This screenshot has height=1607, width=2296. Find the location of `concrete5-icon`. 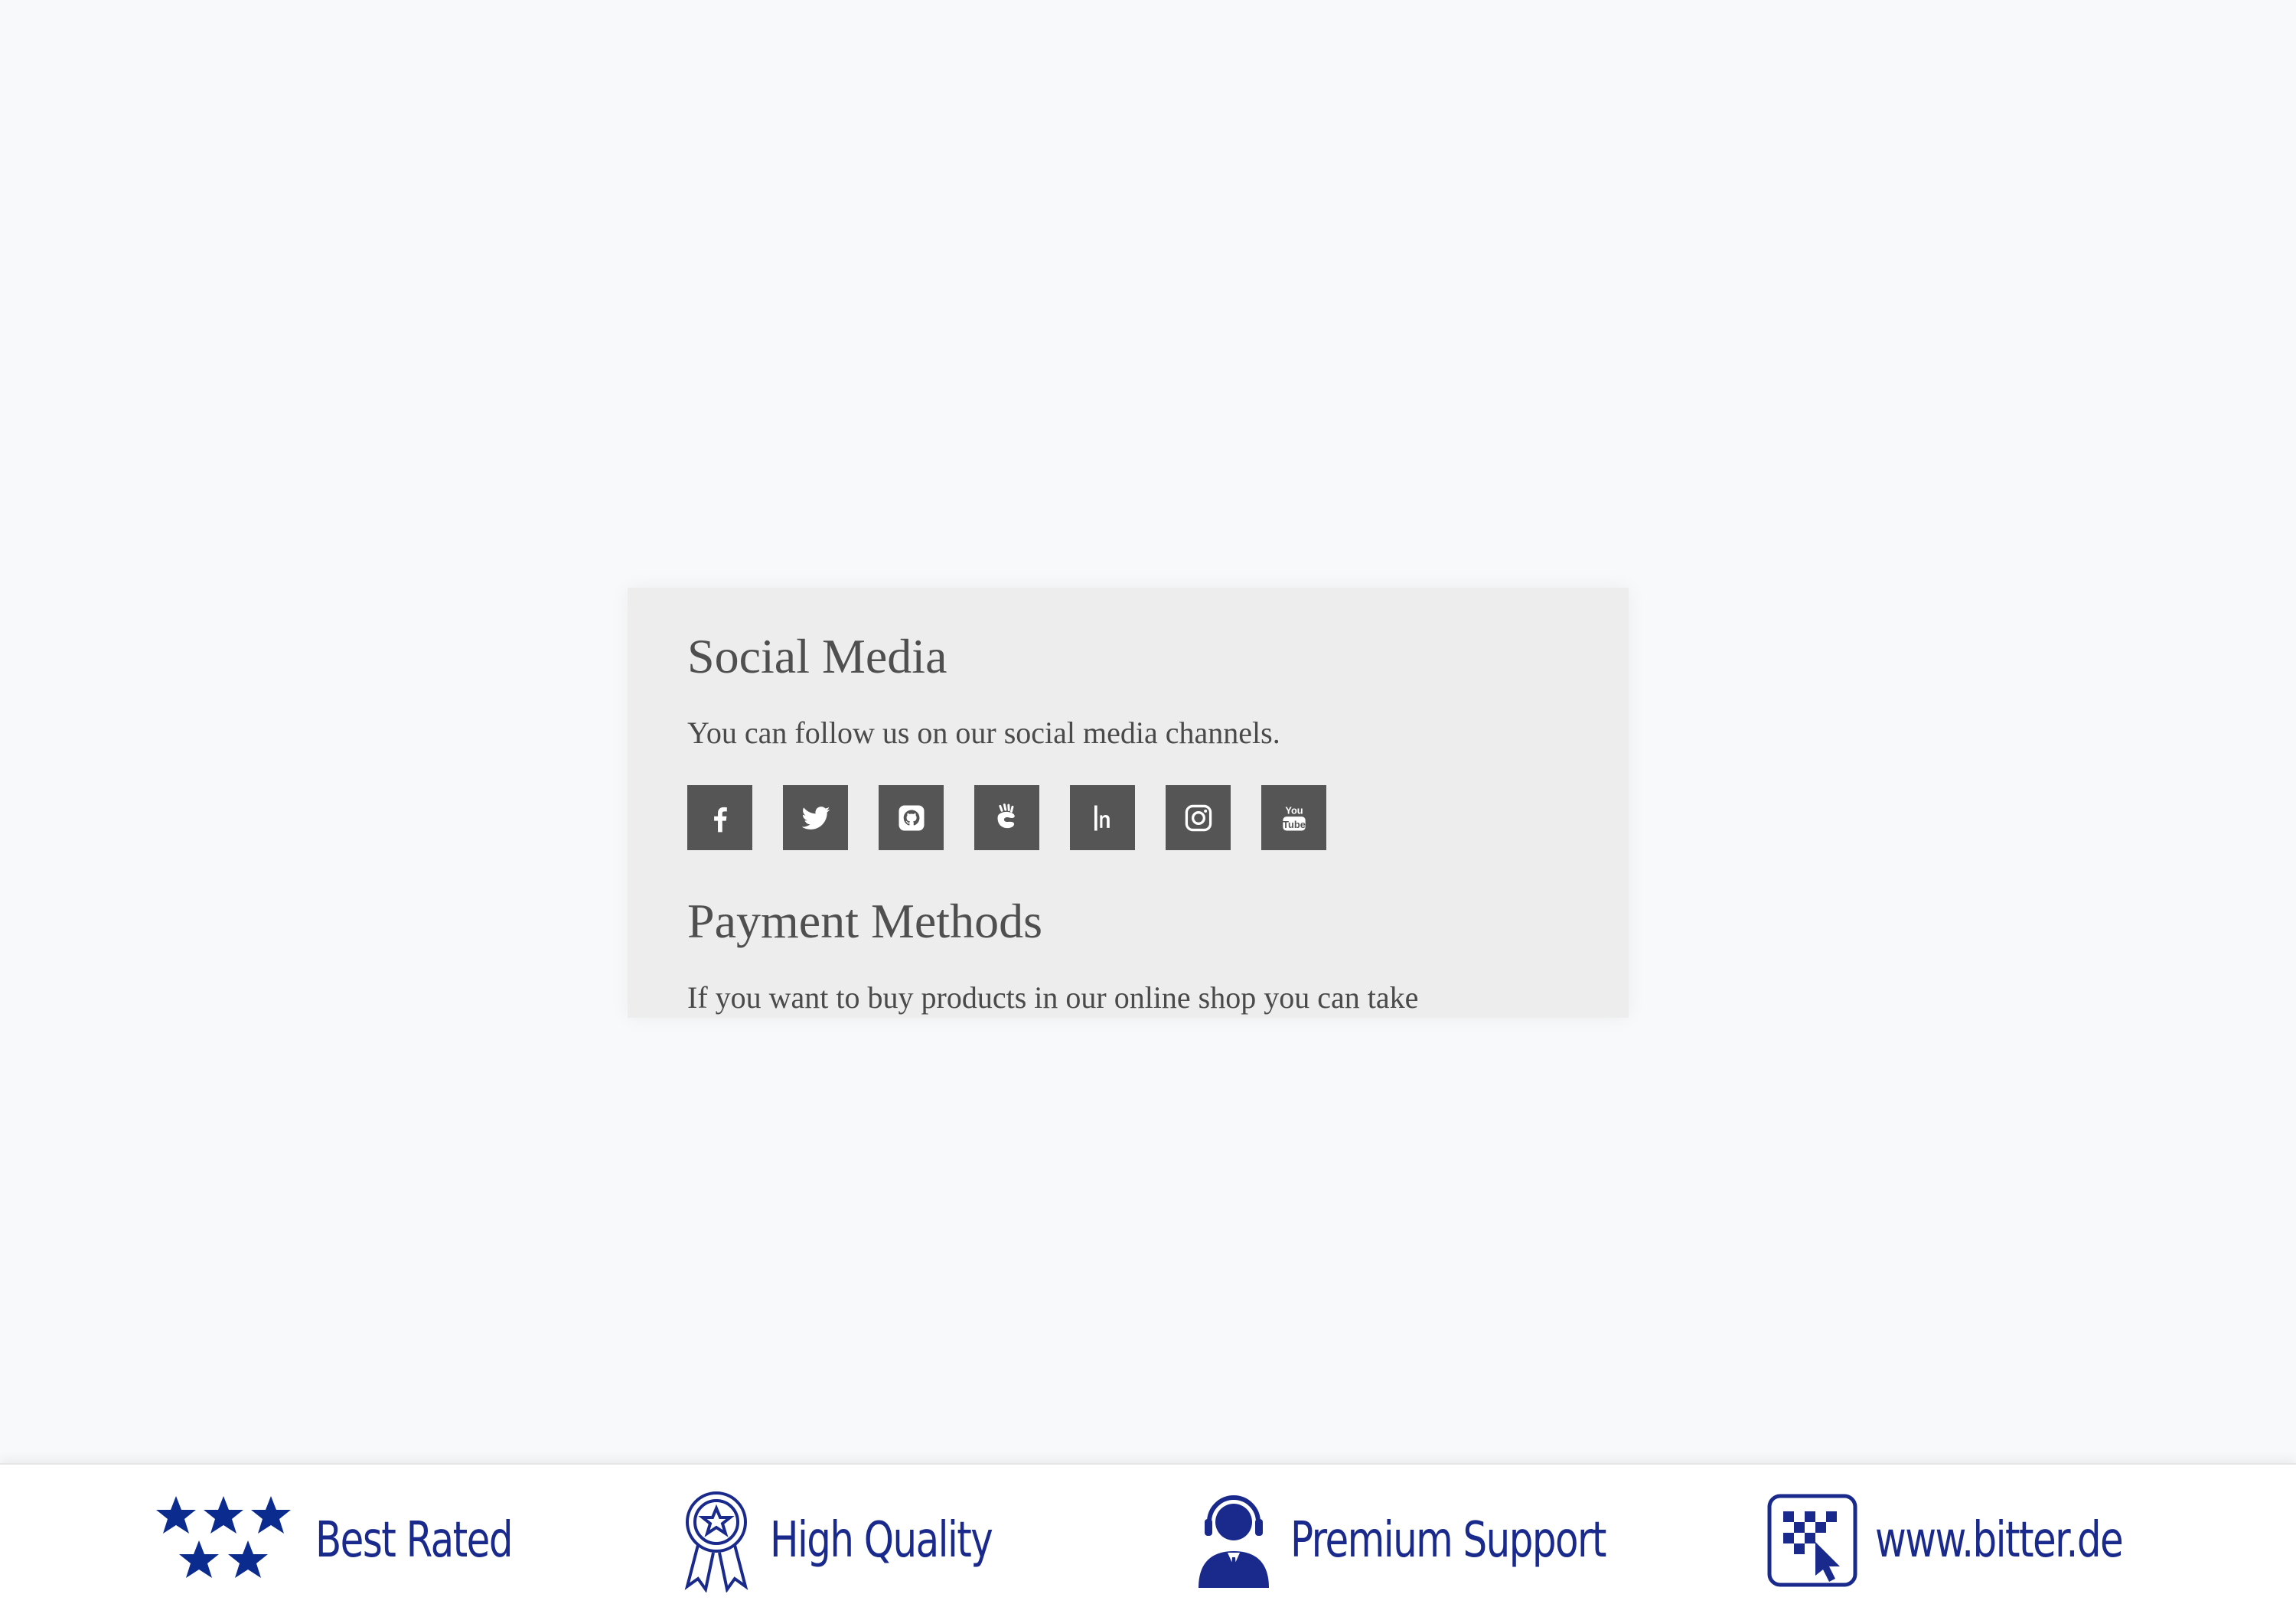

concrete5-icon is located at coordinates (1006, 815).